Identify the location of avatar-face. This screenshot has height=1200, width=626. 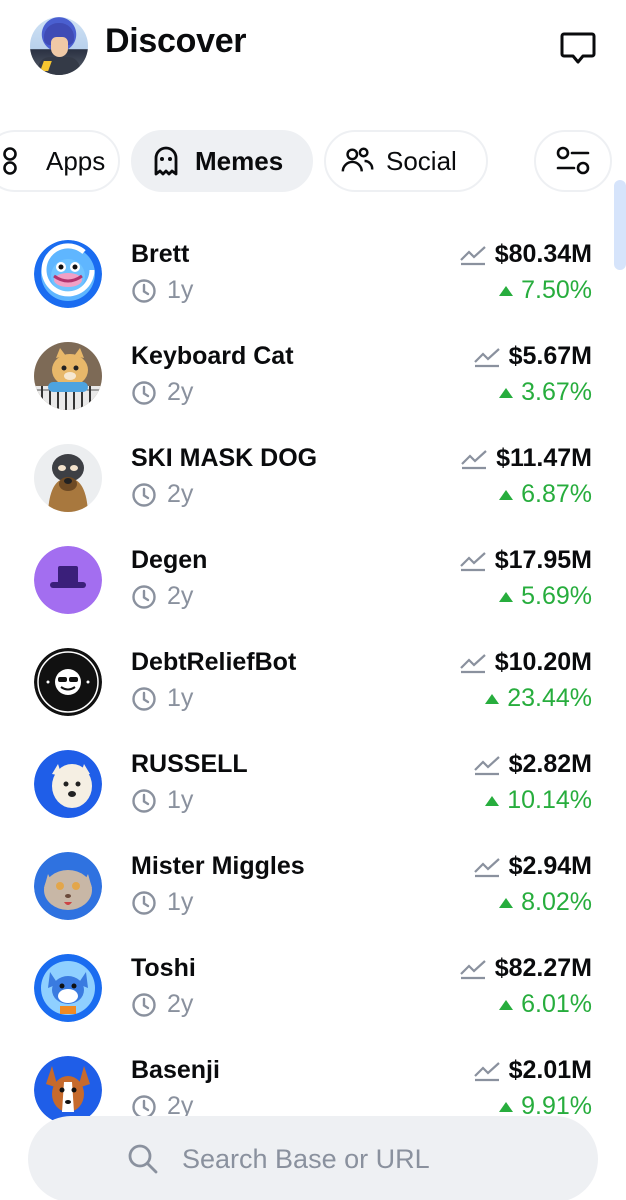
(59, 47).